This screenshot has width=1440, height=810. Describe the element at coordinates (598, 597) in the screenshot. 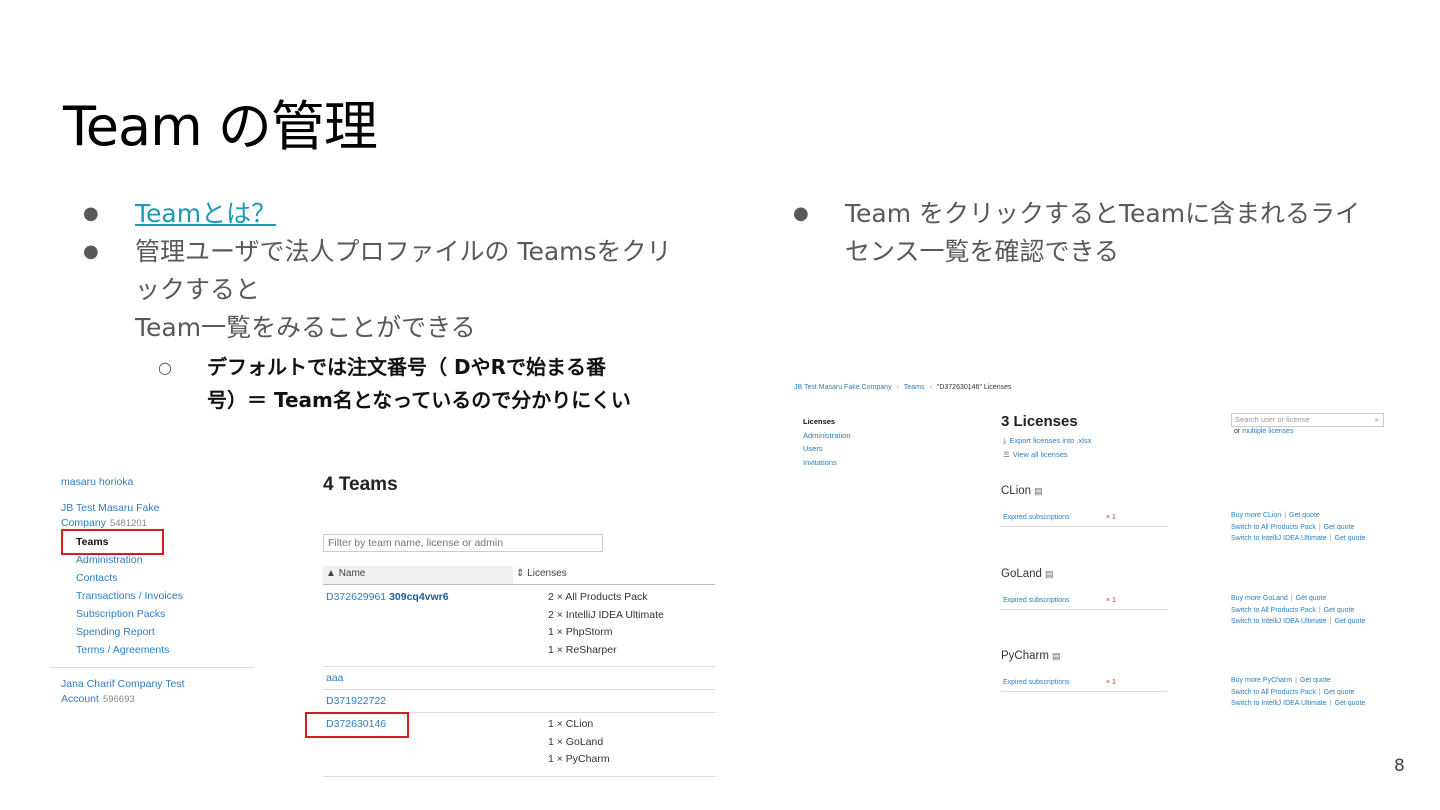

I see `license-item: 2 × All Products Pack` at that location.